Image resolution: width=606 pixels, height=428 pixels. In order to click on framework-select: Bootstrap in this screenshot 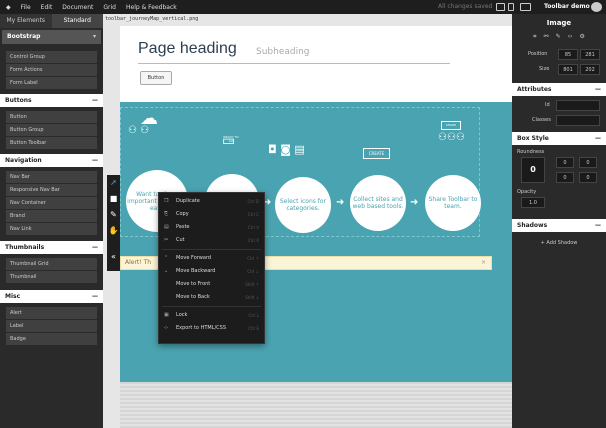, I will do `click(51, 37)`.